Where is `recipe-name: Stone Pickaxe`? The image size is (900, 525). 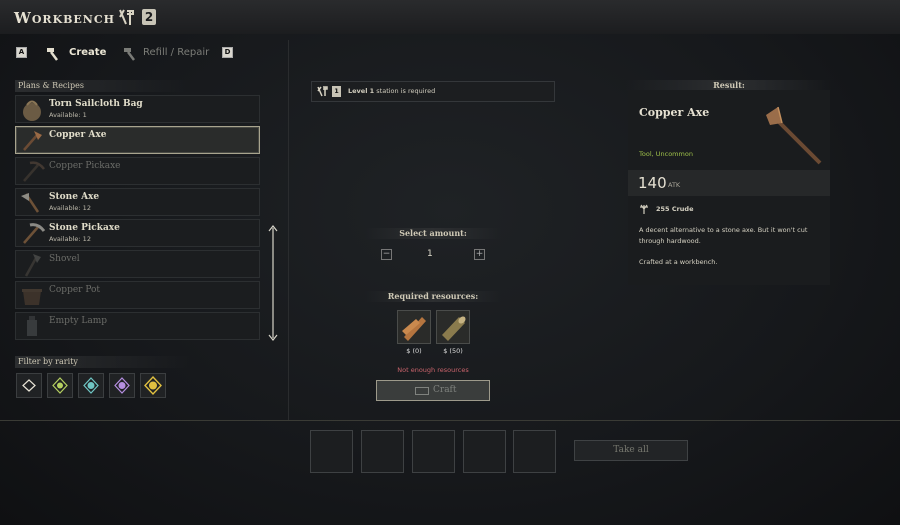
recipe-name: Stone Pickaxe is located at coordinates (84, 228).